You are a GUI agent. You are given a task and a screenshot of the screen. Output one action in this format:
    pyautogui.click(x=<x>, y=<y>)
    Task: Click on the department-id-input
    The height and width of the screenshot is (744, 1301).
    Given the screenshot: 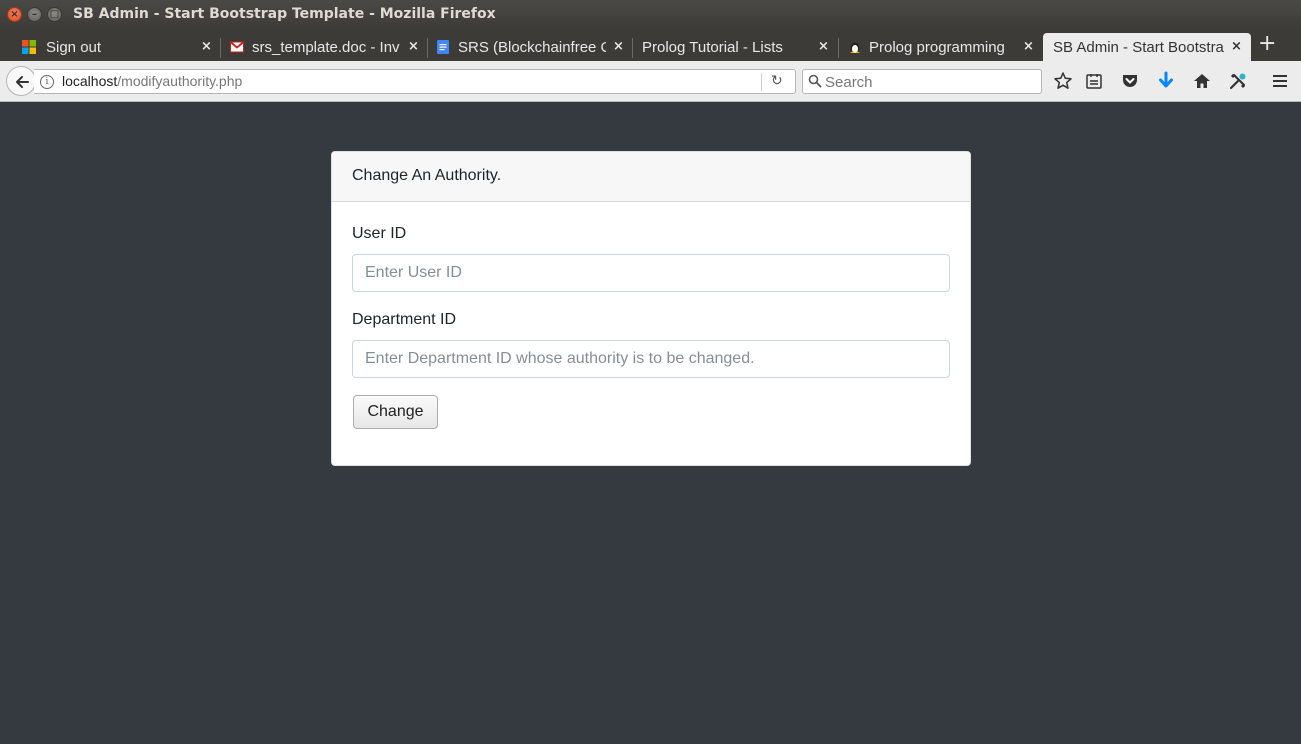 What is the action you would take?
    pyautogui.click(x=651, y=359)
    